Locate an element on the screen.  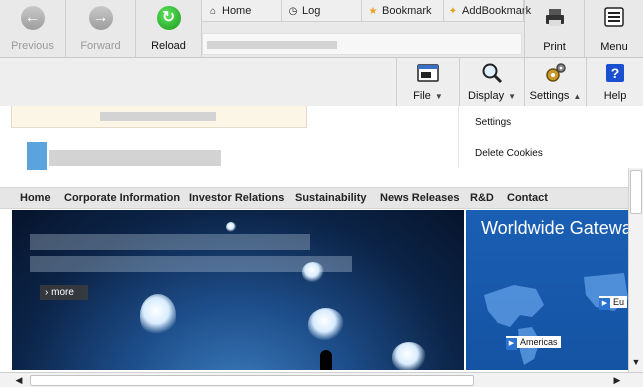
reload-icon: ↻ is located at coordinates (168, 18).